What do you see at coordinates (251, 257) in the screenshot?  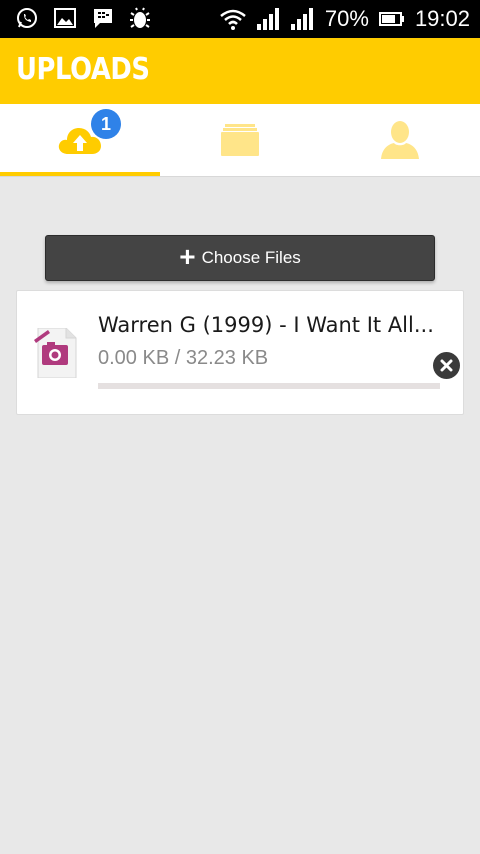 I see `choose-files-label: Choose Files` at bounding box center [251, 257].